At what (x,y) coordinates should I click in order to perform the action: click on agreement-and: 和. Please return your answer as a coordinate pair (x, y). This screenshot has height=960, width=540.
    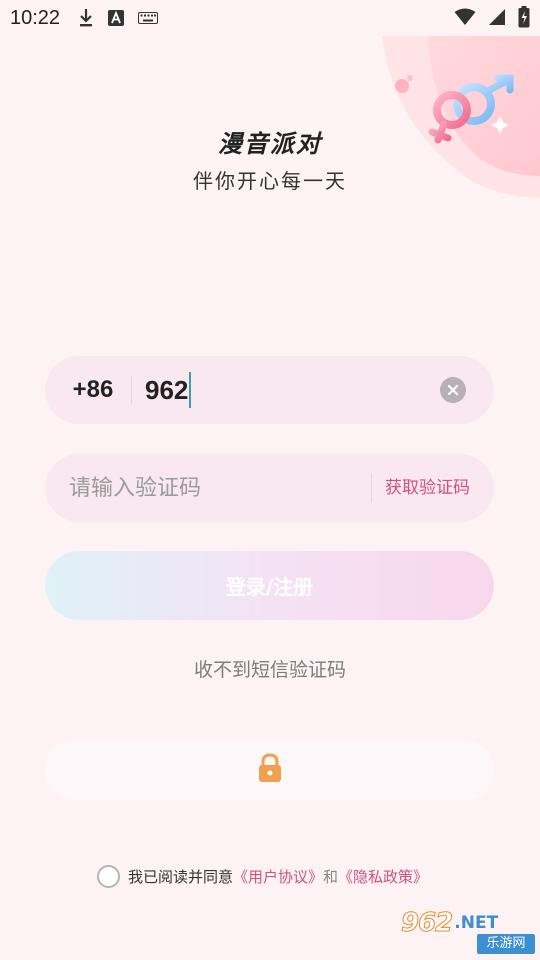
    Looking at the image, I should click on (331, 876).